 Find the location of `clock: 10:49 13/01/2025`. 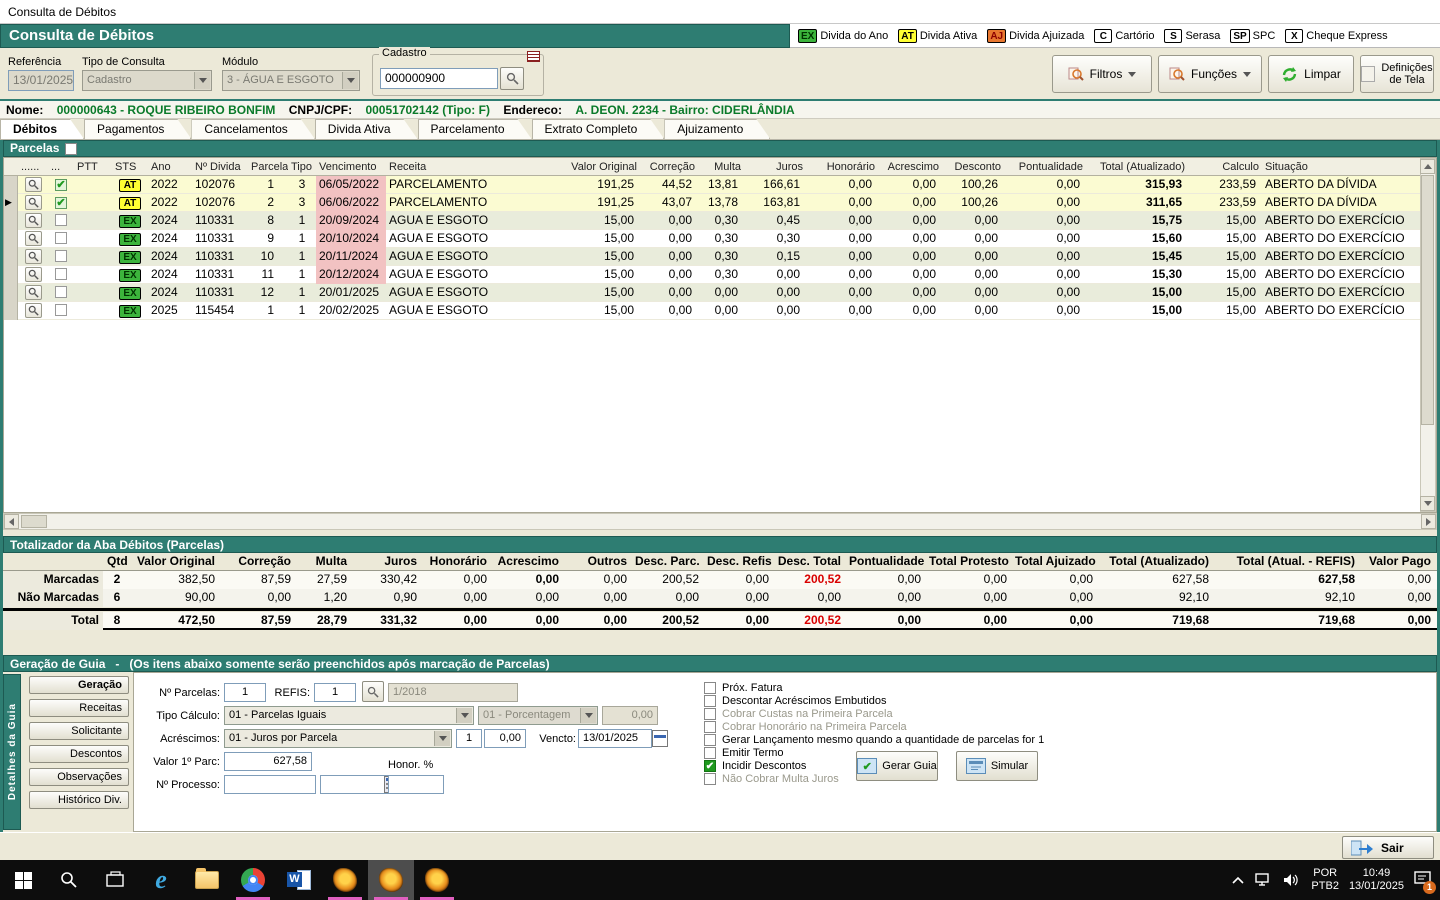

clock: 10:49 13/01/2025 is located at coordinates (1376, 880).